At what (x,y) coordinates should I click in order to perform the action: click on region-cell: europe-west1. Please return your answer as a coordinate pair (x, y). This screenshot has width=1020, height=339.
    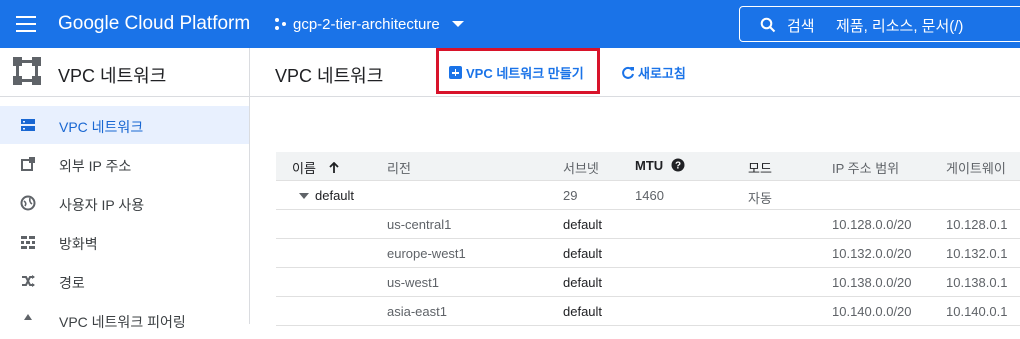
    Looking at the image, I should click on (426, 253).